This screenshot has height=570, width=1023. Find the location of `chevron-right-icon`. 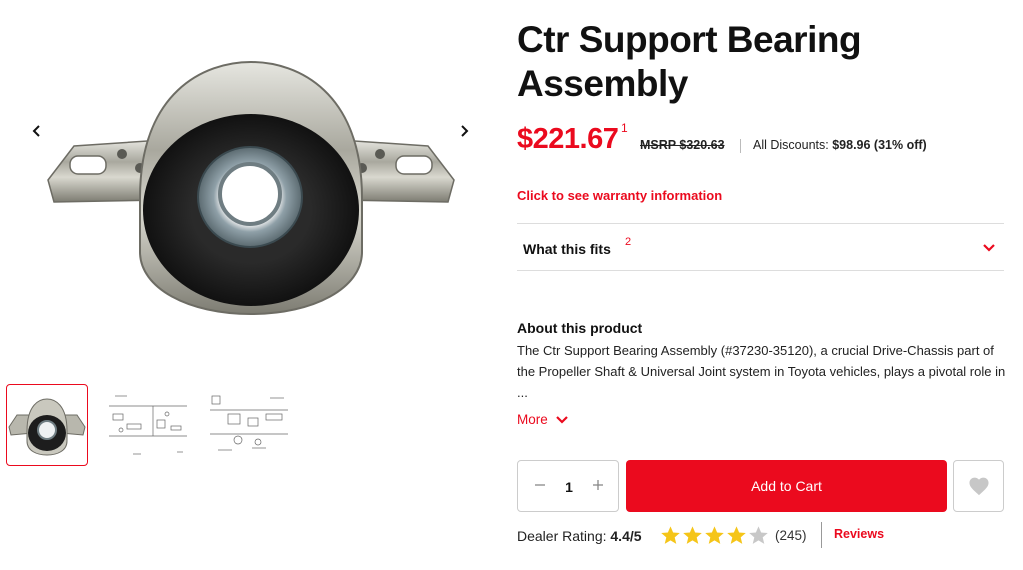

chevron-right-icon is located at coordinates (465, 131).